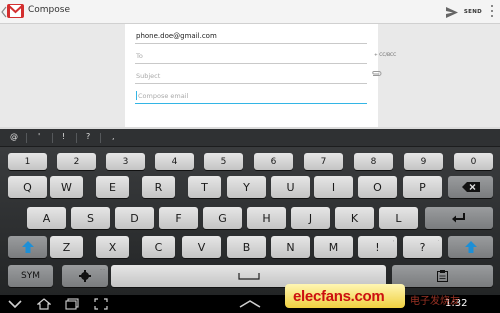  What do you see at coordinates (373, 161) in the screenshot?
I see `key-8: 8` at bounding box center [373, 161].